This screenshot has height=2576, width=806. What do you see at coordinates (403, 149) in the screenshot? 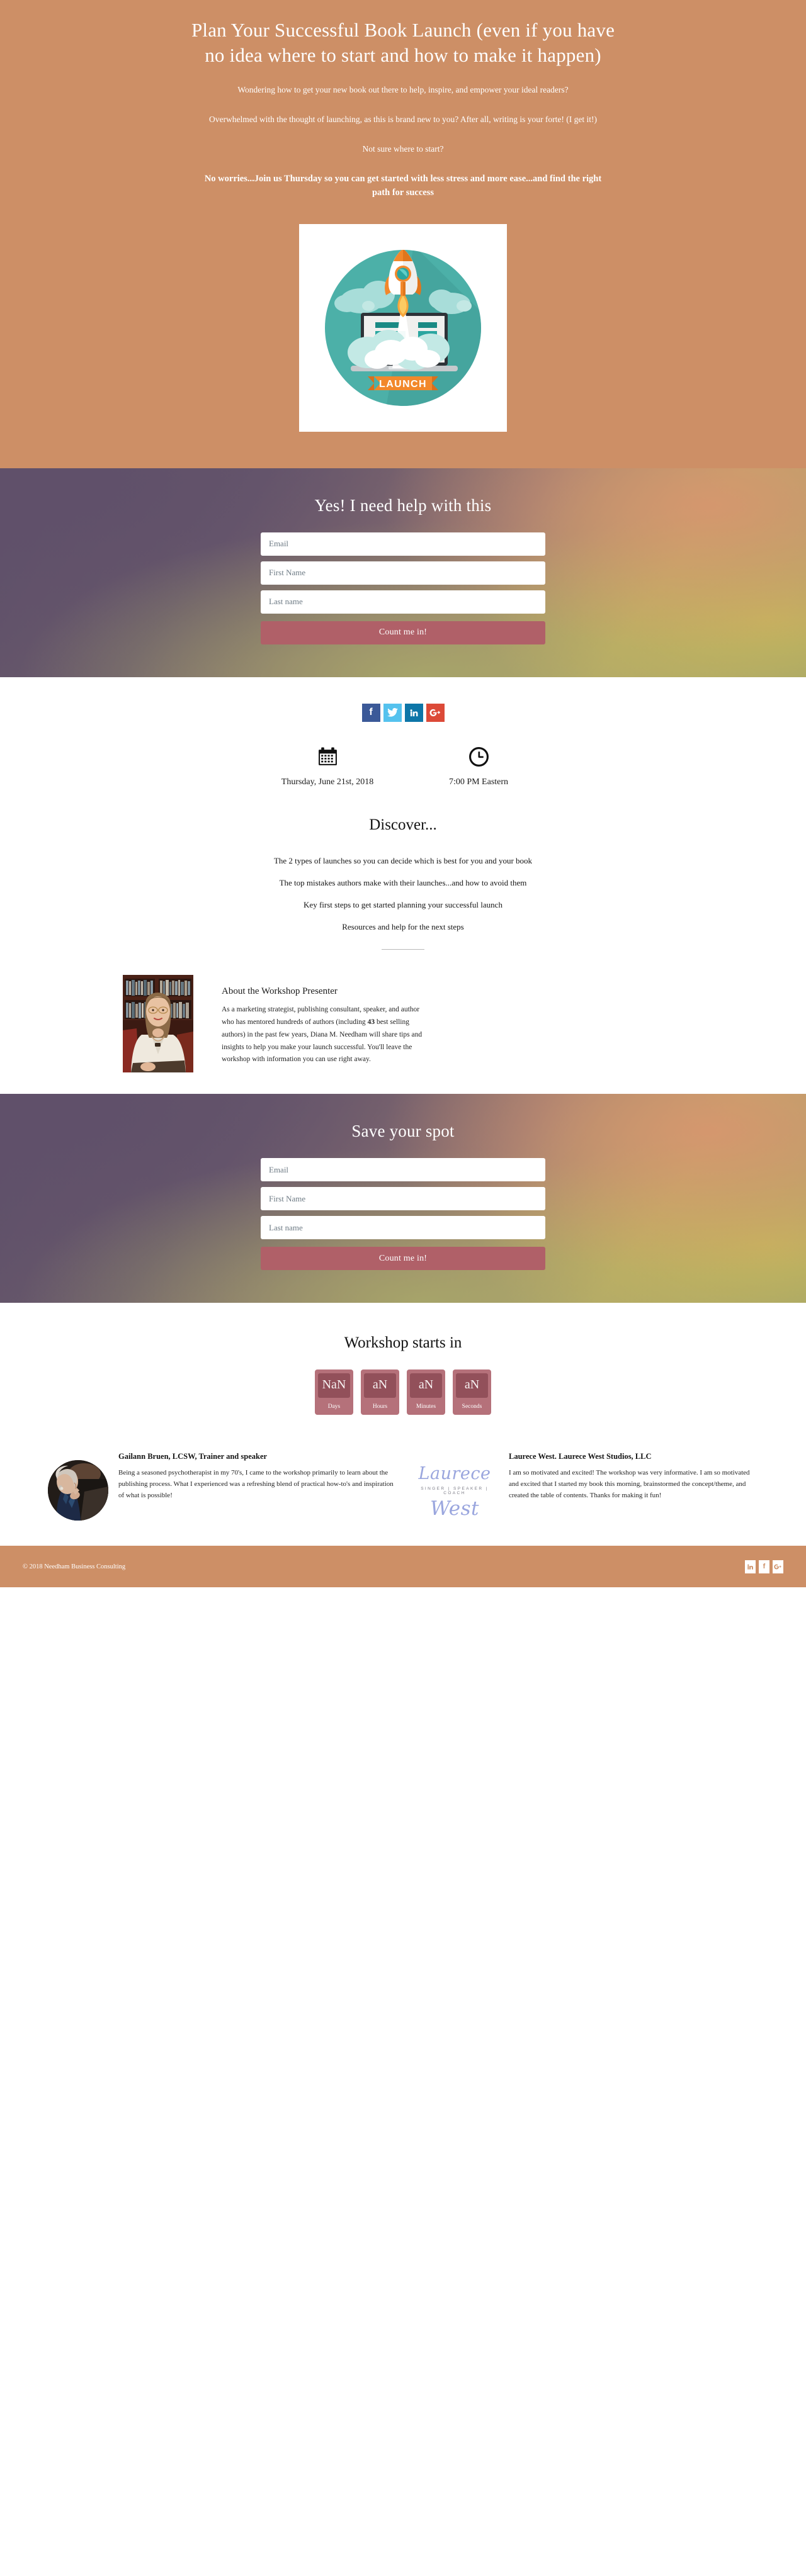
I see `hero-subtitle-3: Not sure where to start?` at bounding box center [403, 149].